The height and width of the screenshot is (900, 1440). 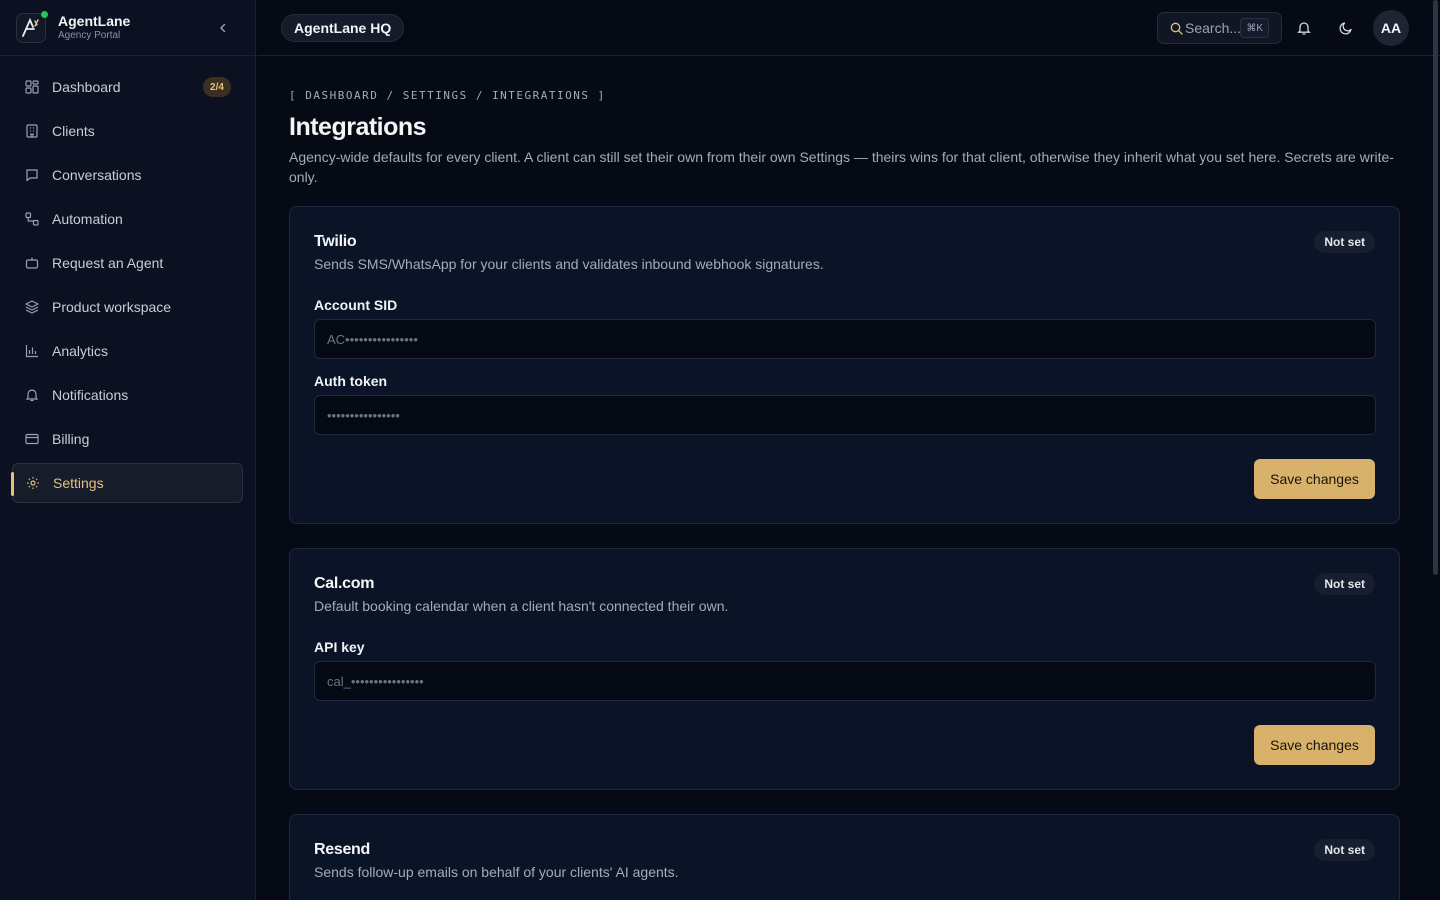 I want to click on card-title: Resend, so click(x=342, y=849).